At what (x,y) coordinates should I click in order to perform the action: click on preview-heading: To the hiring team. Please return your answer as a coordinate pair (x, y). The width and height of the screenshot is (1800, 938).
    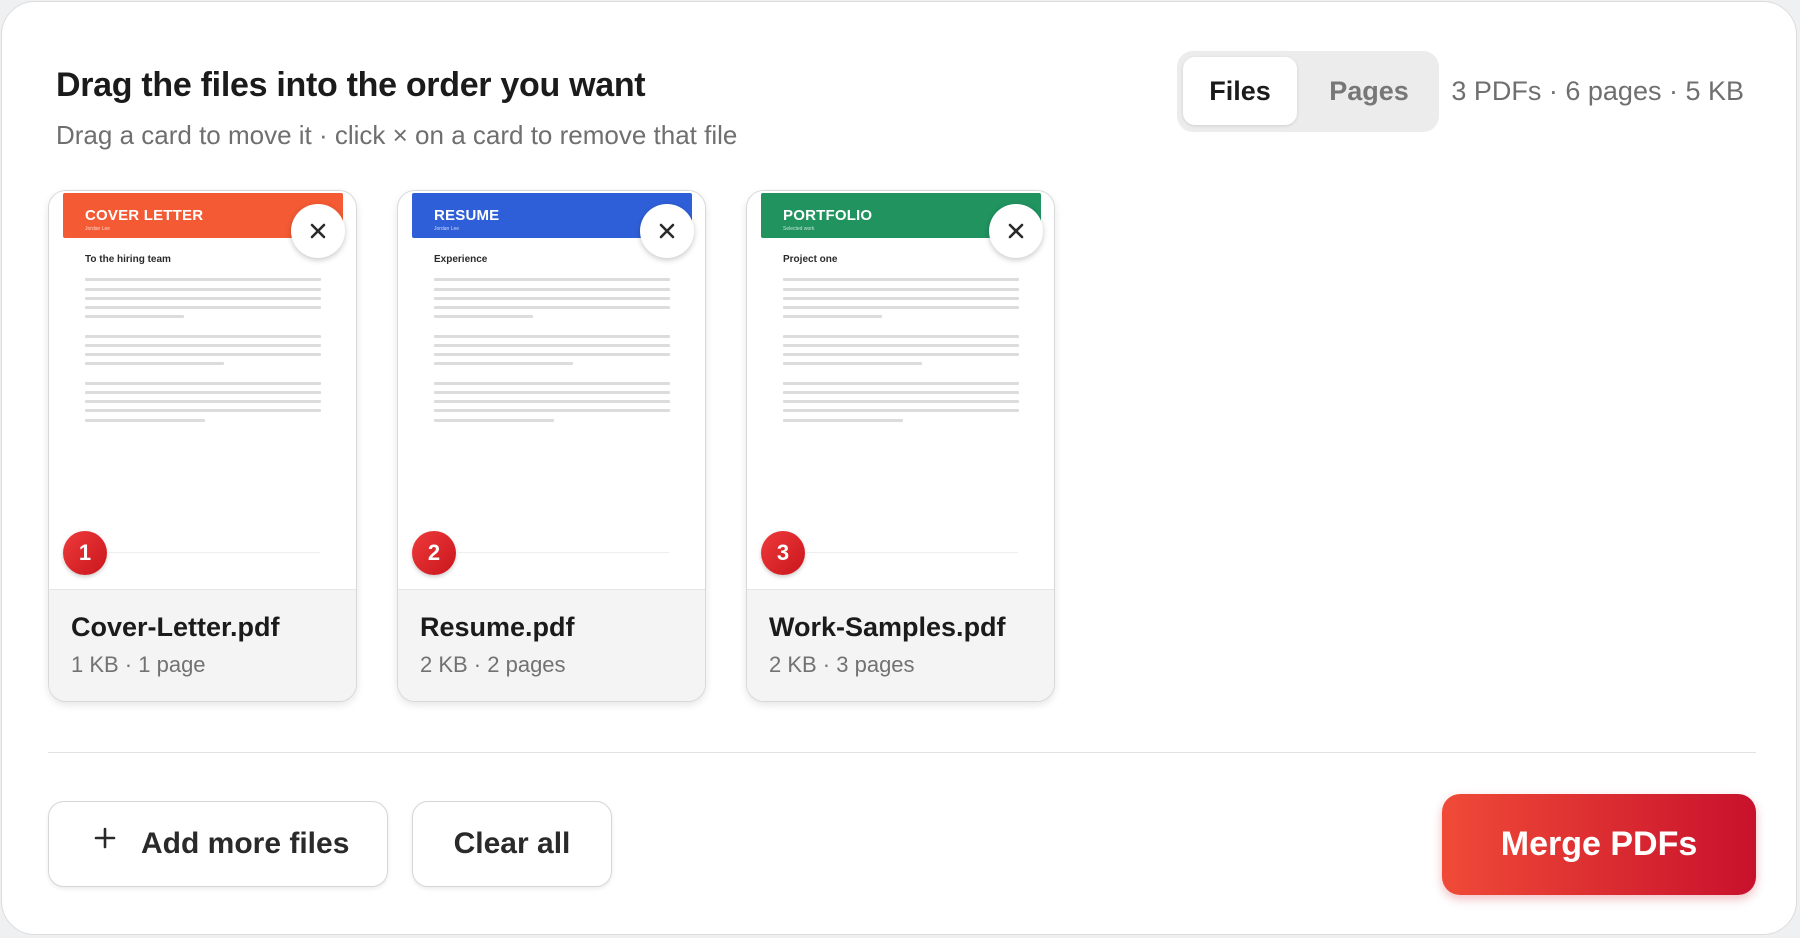
    Looking at the image, I should click on (128, 259).